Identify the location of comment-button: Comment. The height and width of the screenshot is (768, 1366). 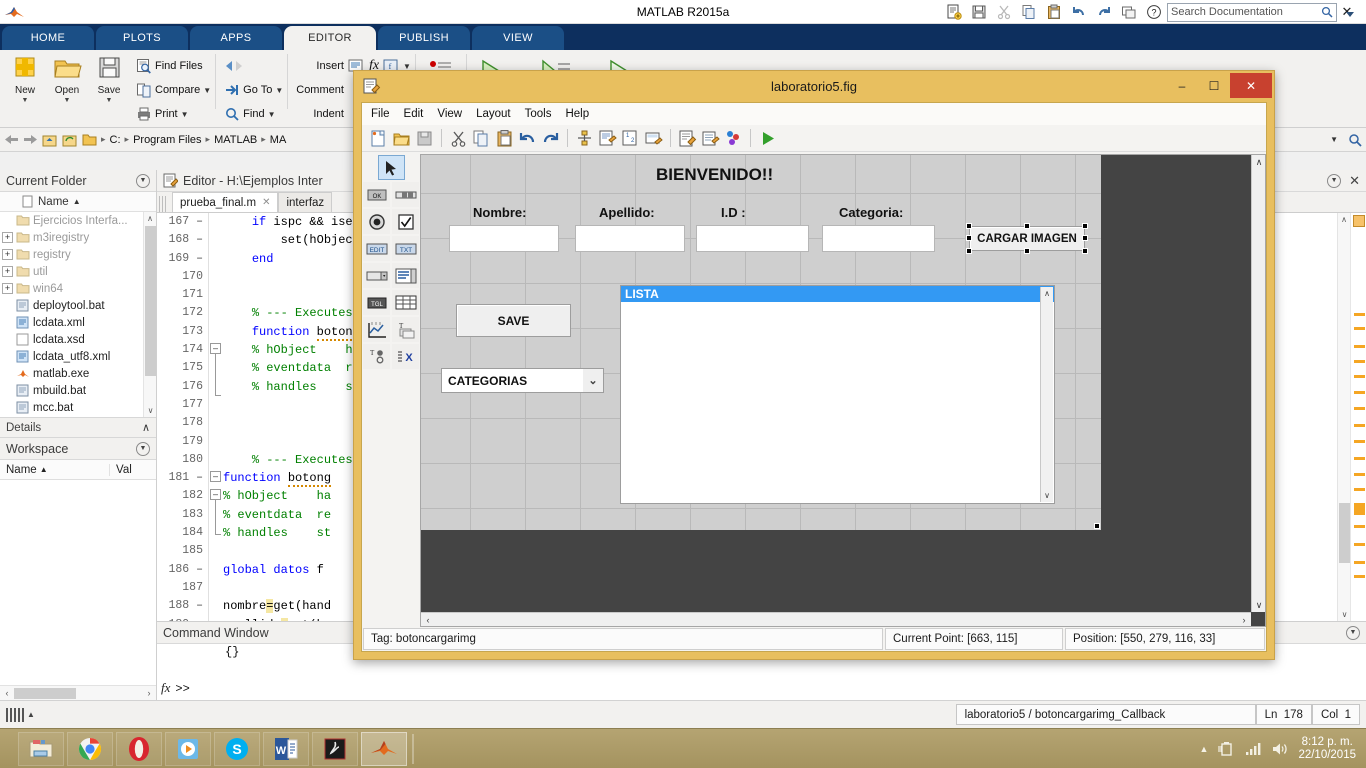
(320, 90).